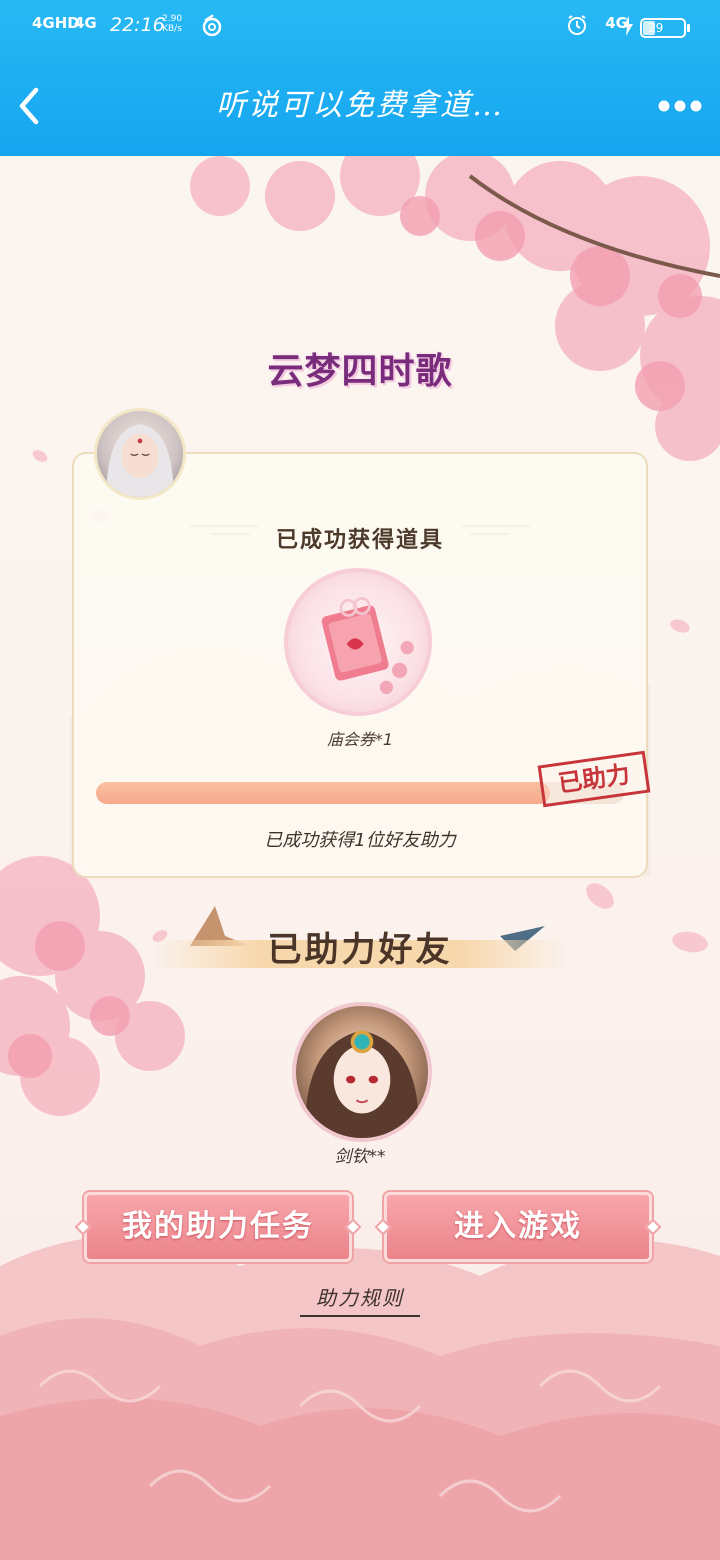  Describe the element at coordinates (323, 793) in the screenshot. I see `assist-progress-fill` at that location.